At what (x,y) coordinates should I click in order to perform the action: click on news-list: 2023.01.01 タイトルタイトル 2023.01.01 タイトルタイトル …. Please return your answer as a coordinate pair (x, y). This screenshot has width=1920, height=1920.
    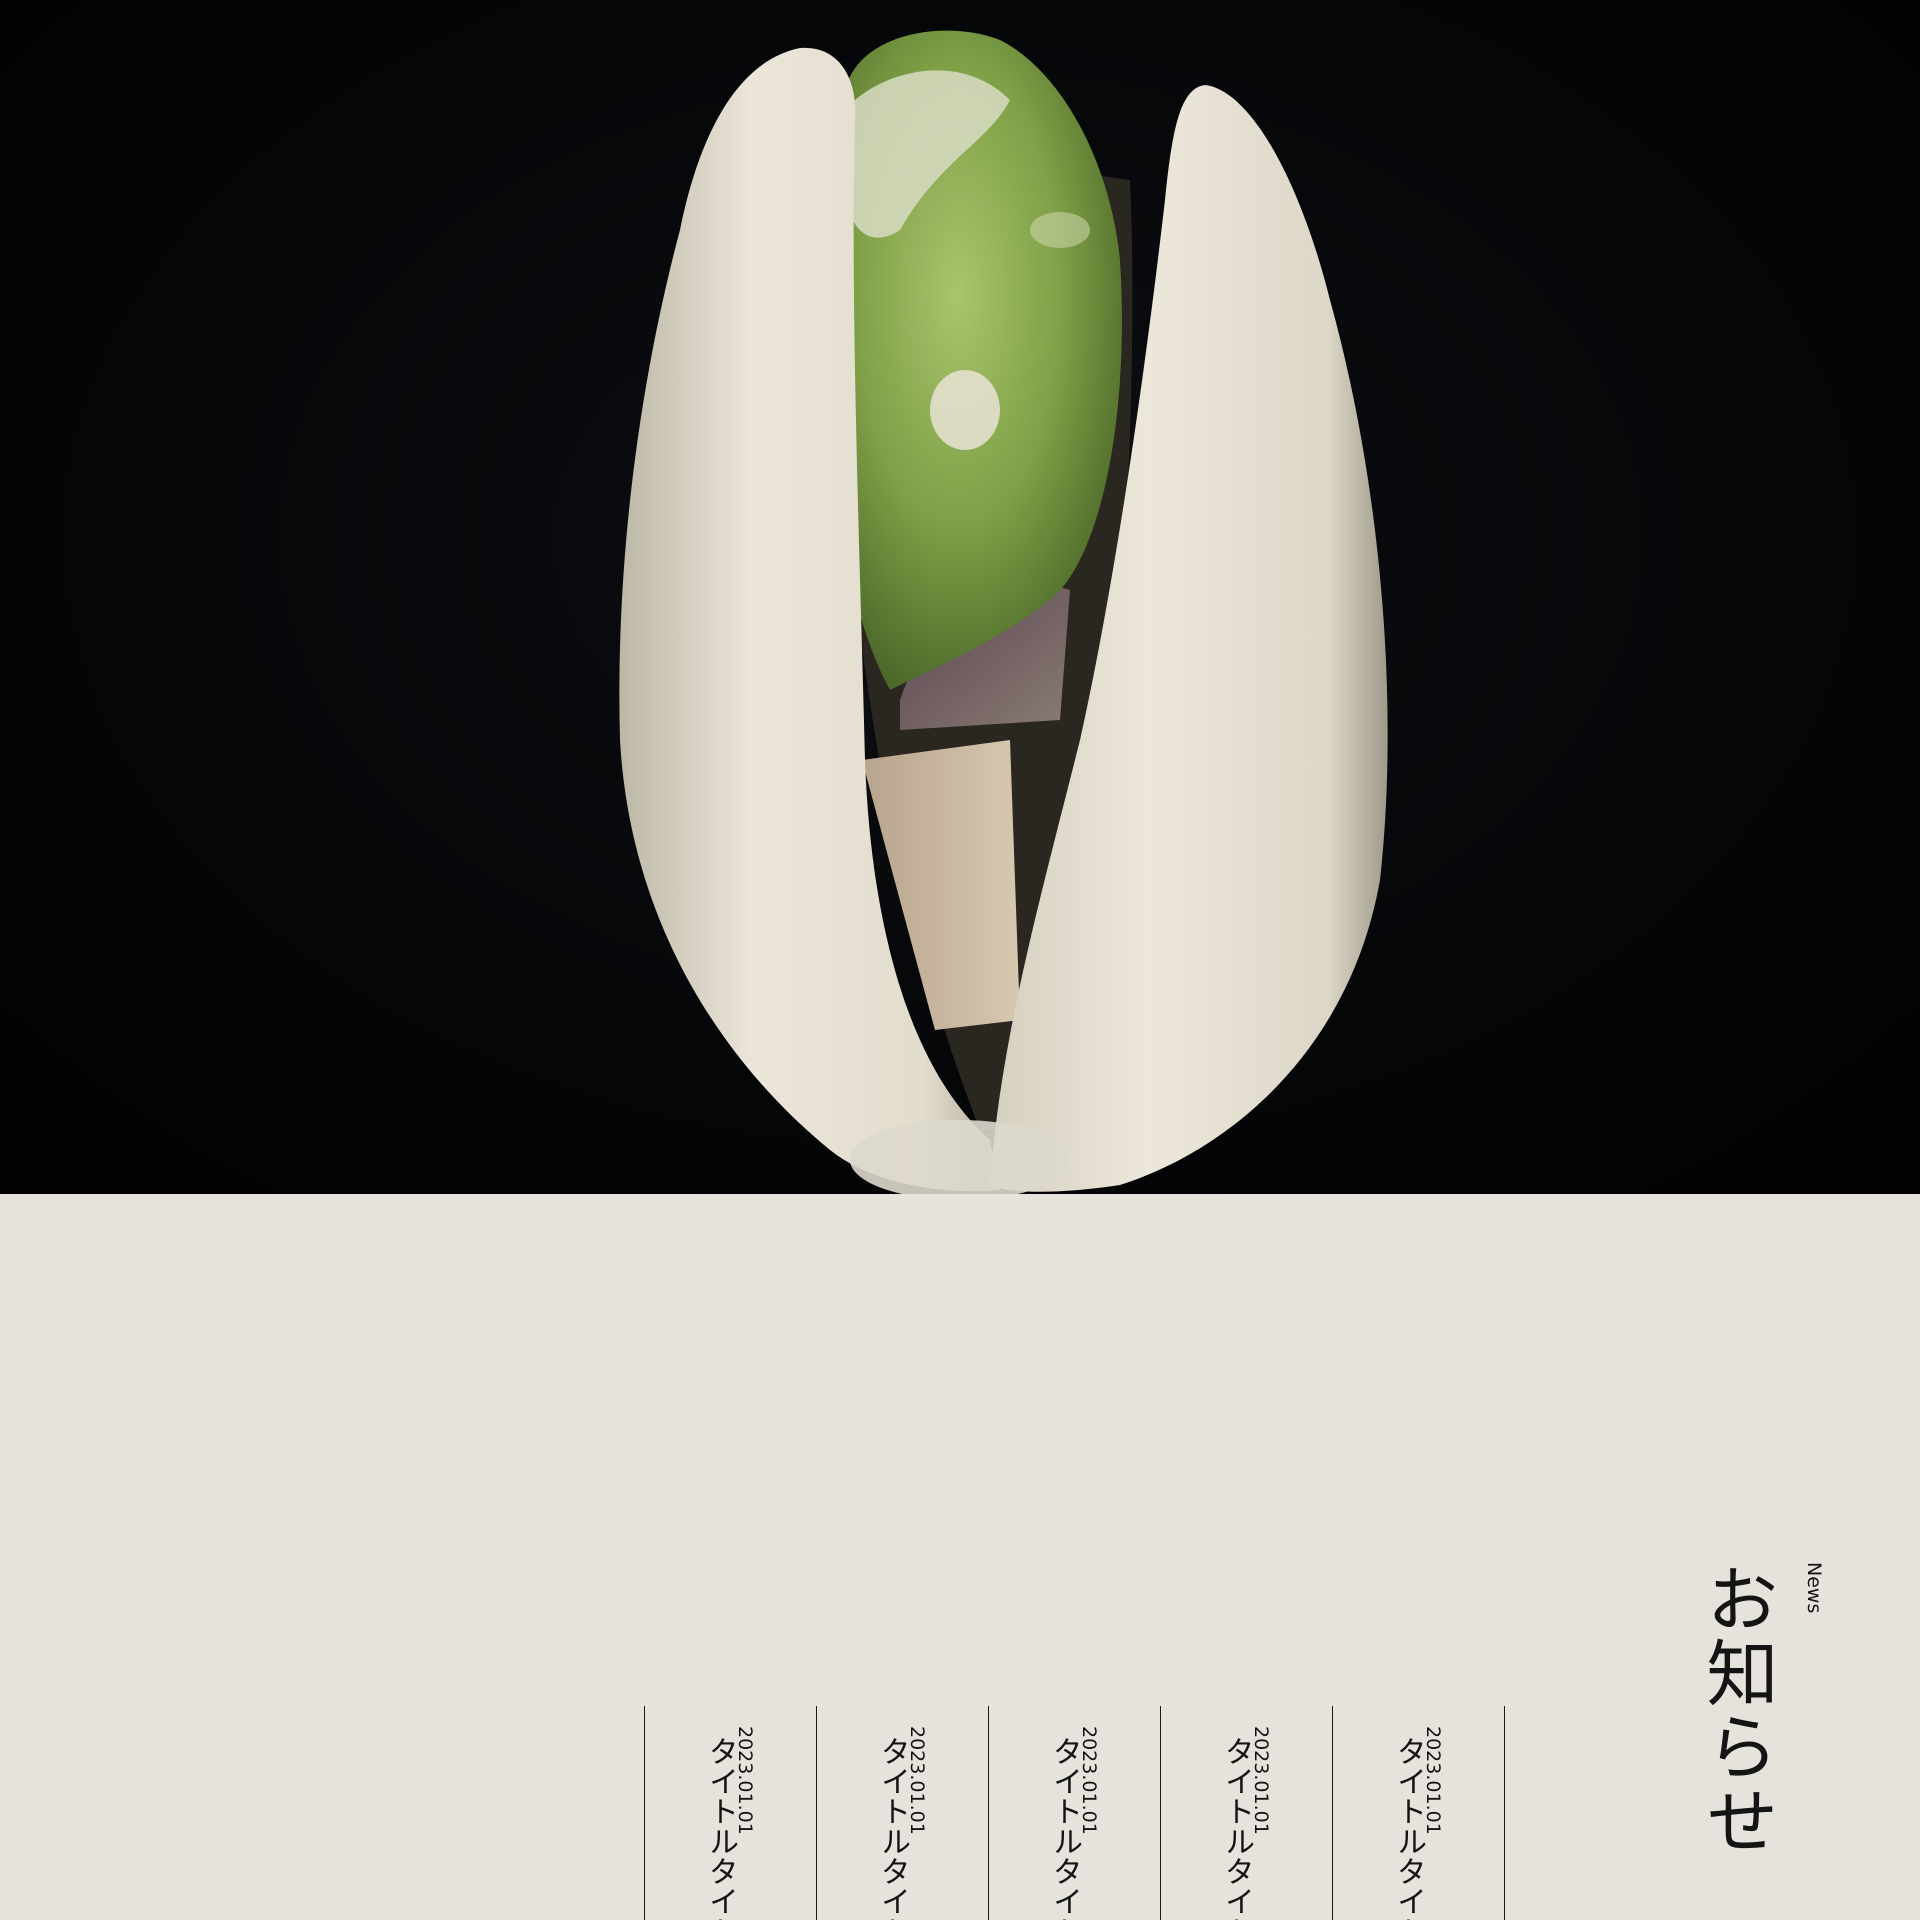
    Looking at the image, I should click on (1075, 1813).